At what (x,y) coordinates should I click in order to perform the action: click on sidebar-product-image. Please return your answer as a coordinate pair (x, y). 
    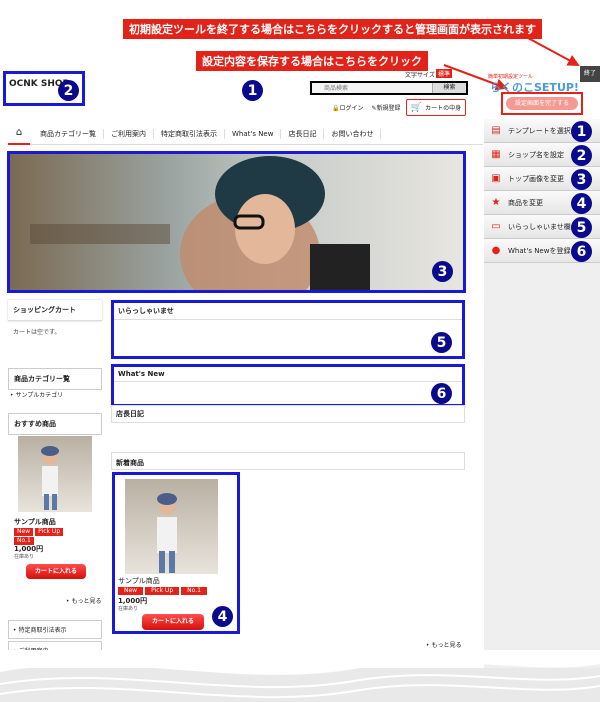
    Looking at the image, I should click on (55, 474).